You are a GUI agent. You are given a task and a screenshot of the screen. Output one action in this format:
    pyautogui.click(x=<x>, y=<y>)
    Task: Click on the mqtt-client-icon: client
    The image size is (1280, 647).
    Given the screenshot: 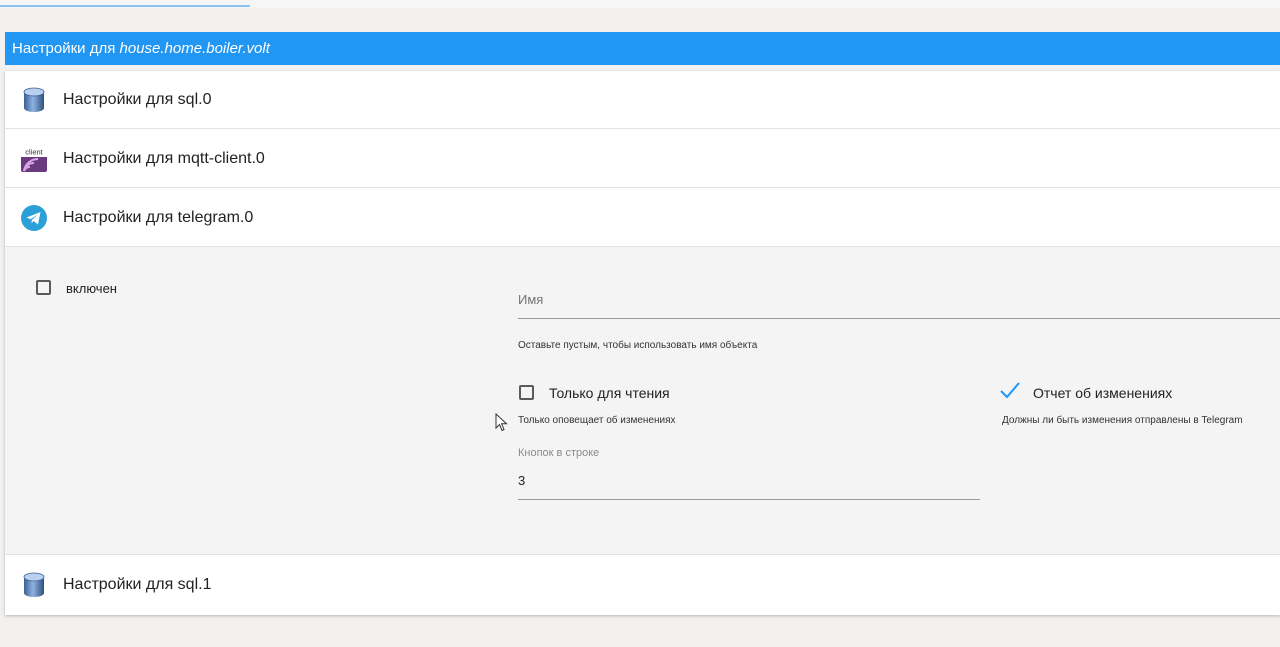 What is the action you would take?
    pyautogui.click(x=34, y=159)
    